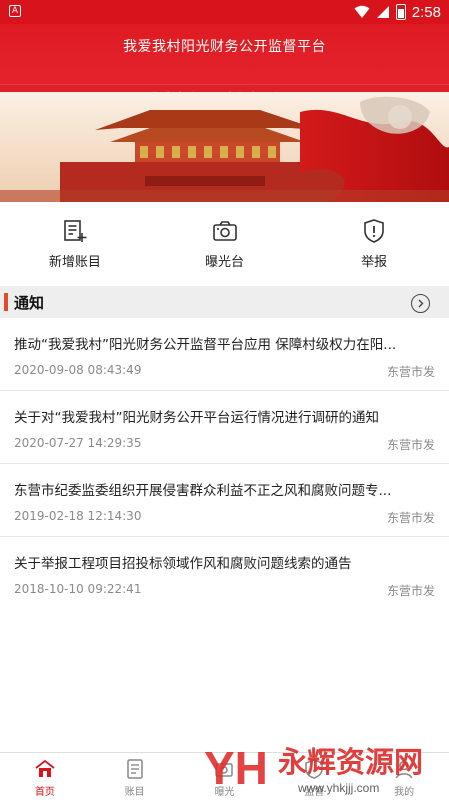 The height and width of the screenshot is (800, 449). Describe the element at coordinates (362, 11) in the screenshot. I see `wifi-icon` at that location.